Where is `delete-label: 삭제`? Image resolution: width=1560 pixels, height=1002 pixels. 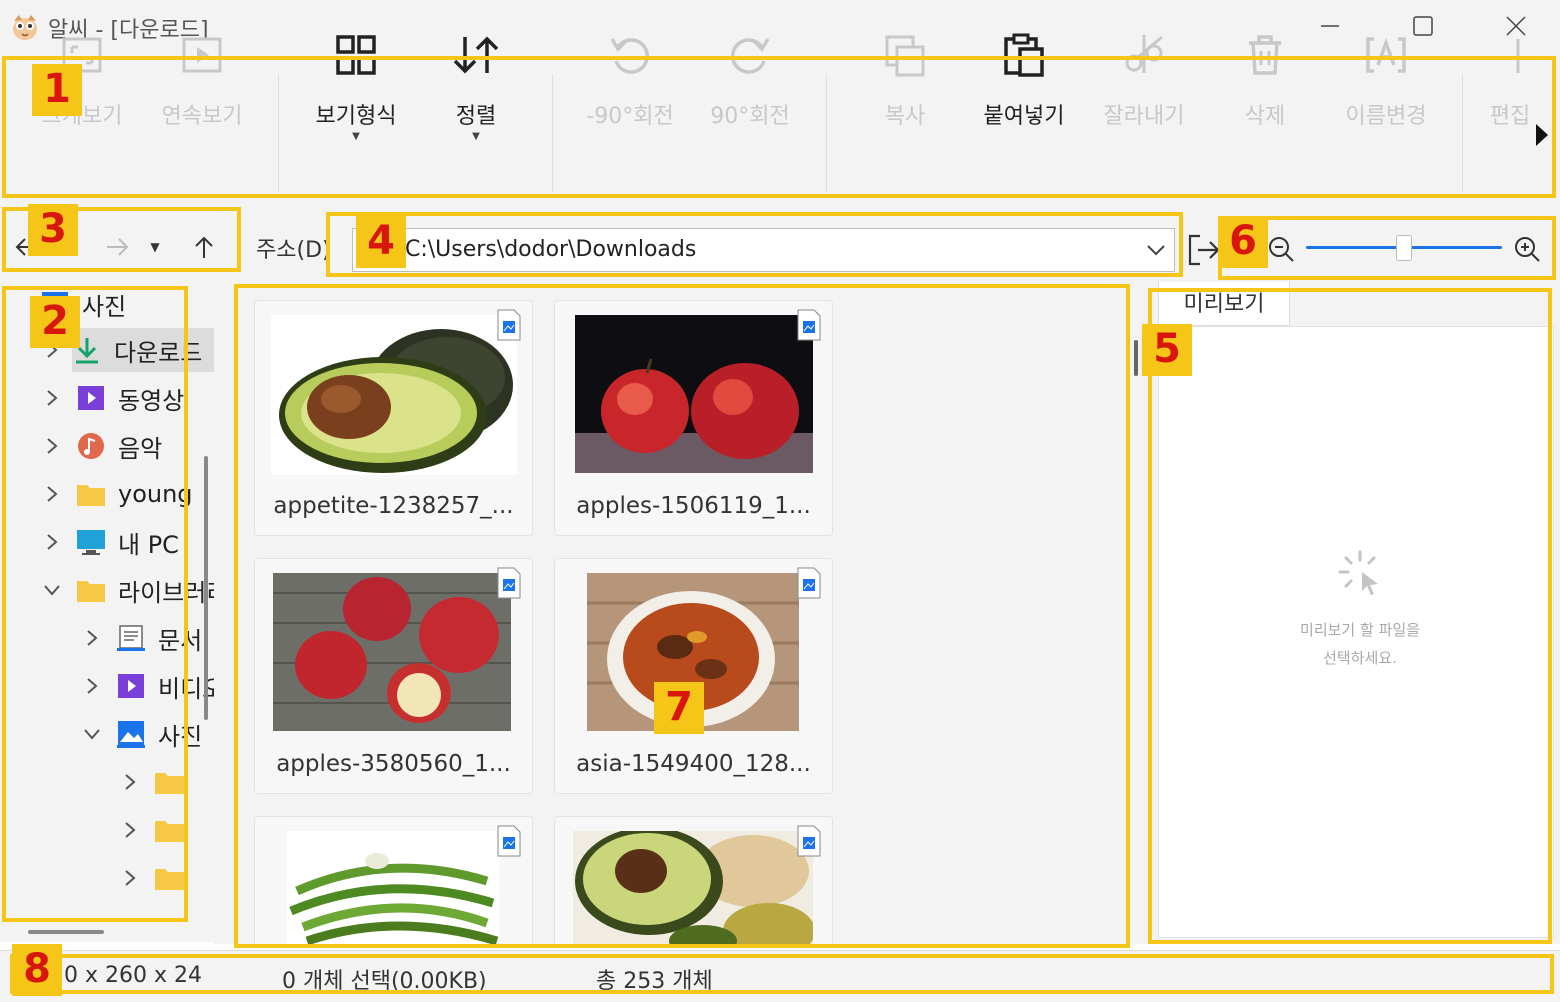
delete-label: 삭제 is located at coordinates (1265, 116).